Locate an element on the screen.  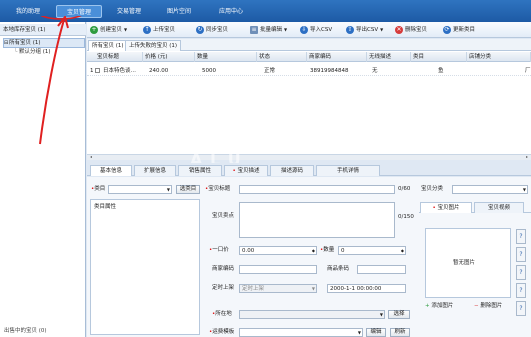
tab-upload-failed: 上传失败的宝贝 (1) is located at coordinates (153, 45).